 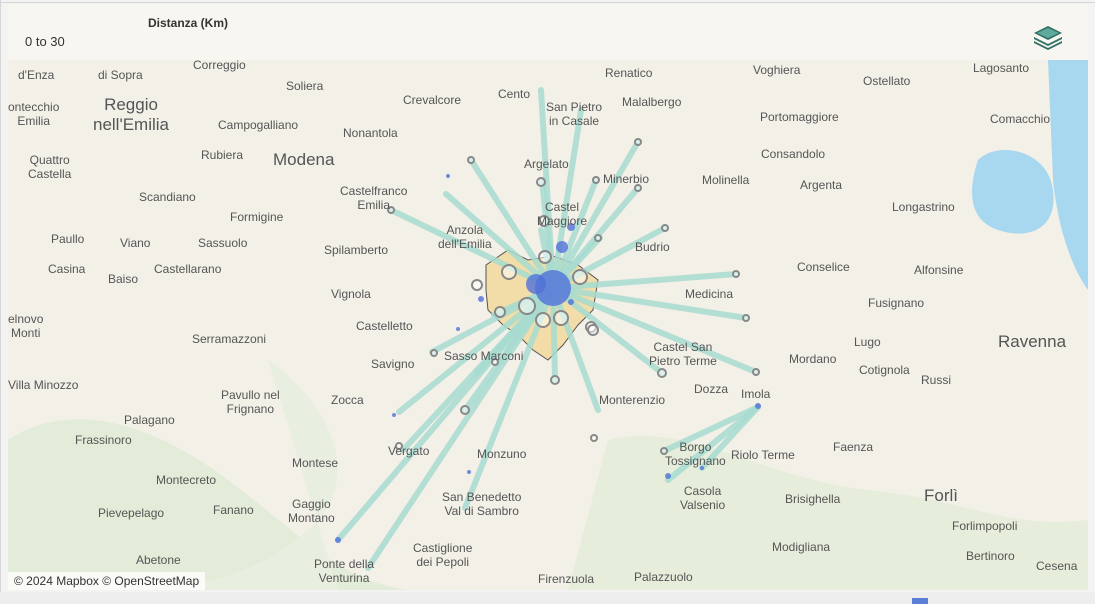 What do you see at coordinates (652, 102) in the screenshot?
I see `place-label: Malalbergo` at bounding box center [652, 102].